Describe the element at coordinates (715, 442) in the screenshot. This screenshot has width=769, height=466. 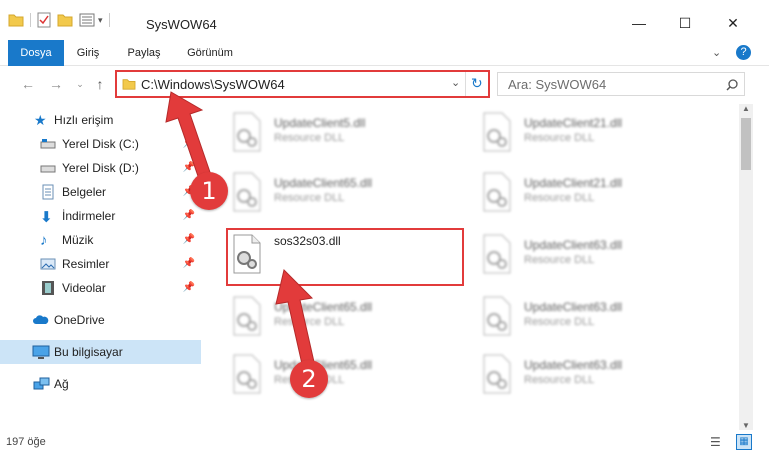
I see `details-view-icon: ☰` at that location.